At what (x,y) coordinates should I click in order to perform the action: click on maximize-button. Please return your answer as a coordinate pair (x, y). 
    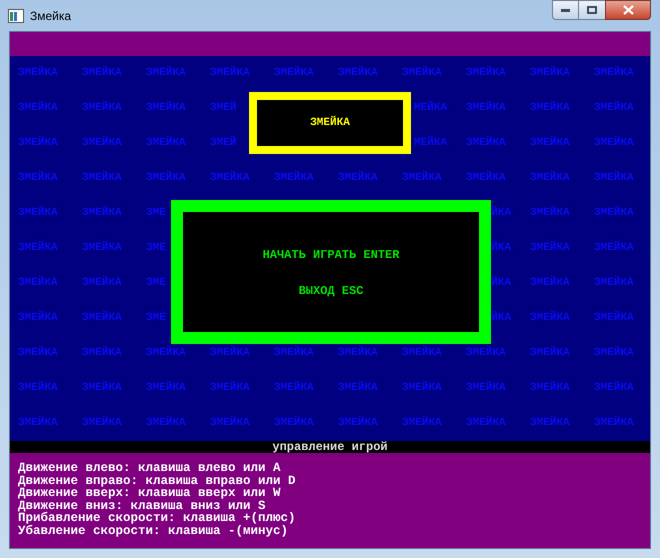
    Looking at the image, I should click on (592, 10).